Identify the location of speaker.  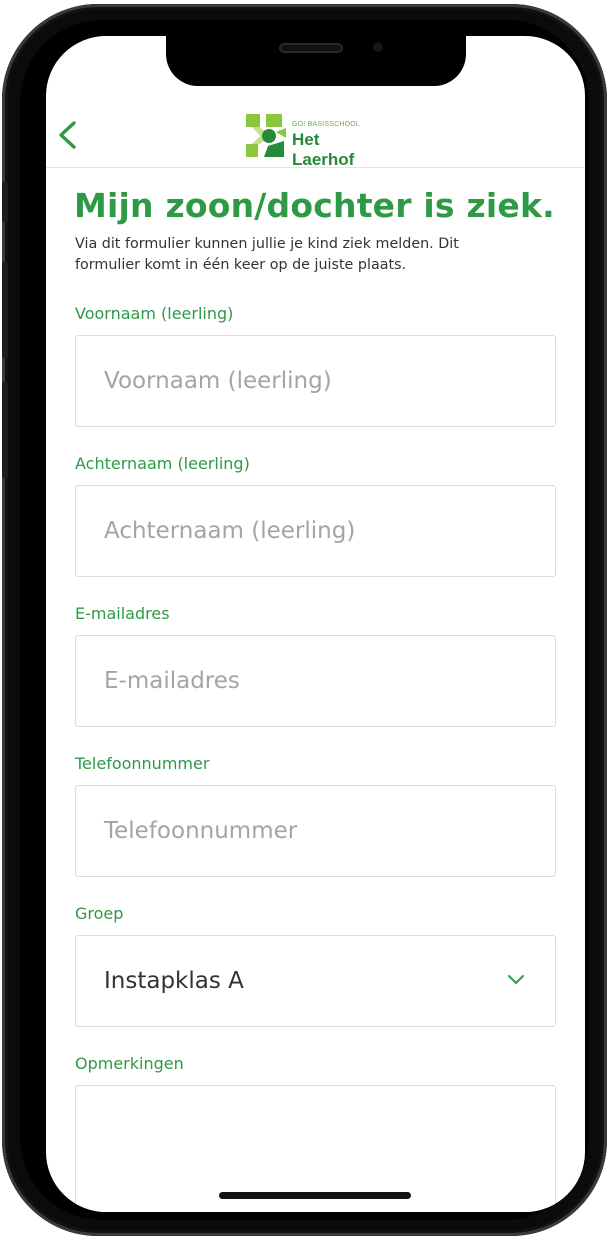
(311, 48).